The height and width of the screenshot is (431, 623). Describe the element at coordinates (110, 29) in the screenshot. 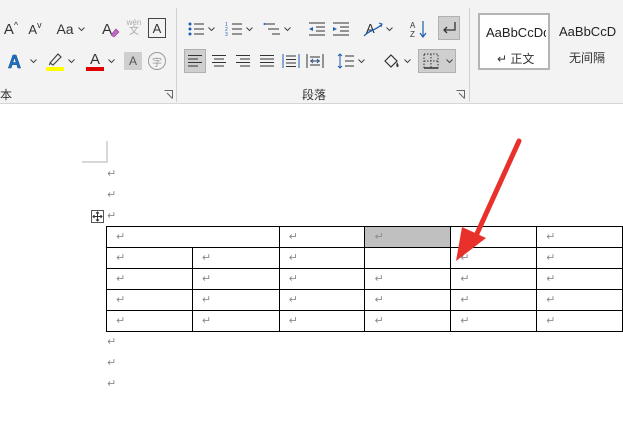

I see `clear-formatting-button: A` at that location.